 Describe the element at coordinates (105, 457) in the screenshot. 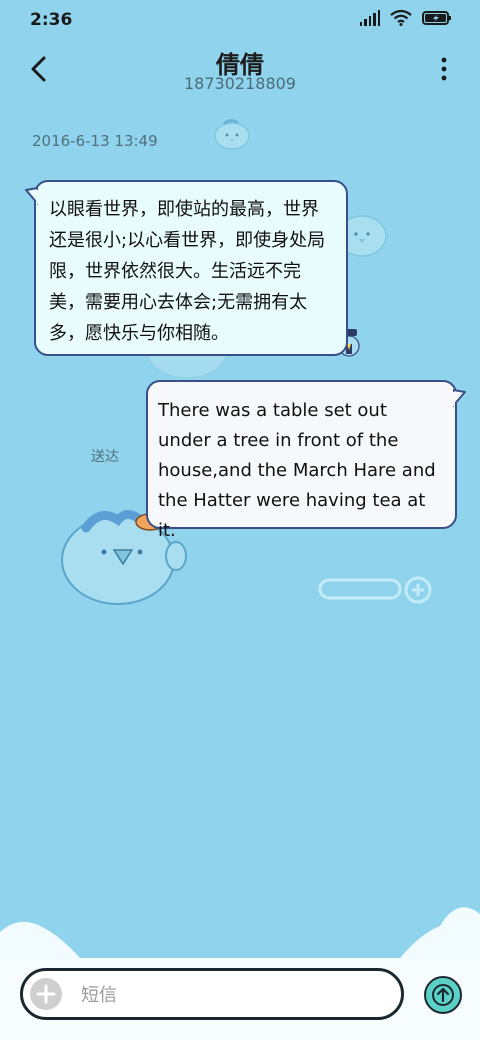

I see `delivery-status: 送达` at that location.